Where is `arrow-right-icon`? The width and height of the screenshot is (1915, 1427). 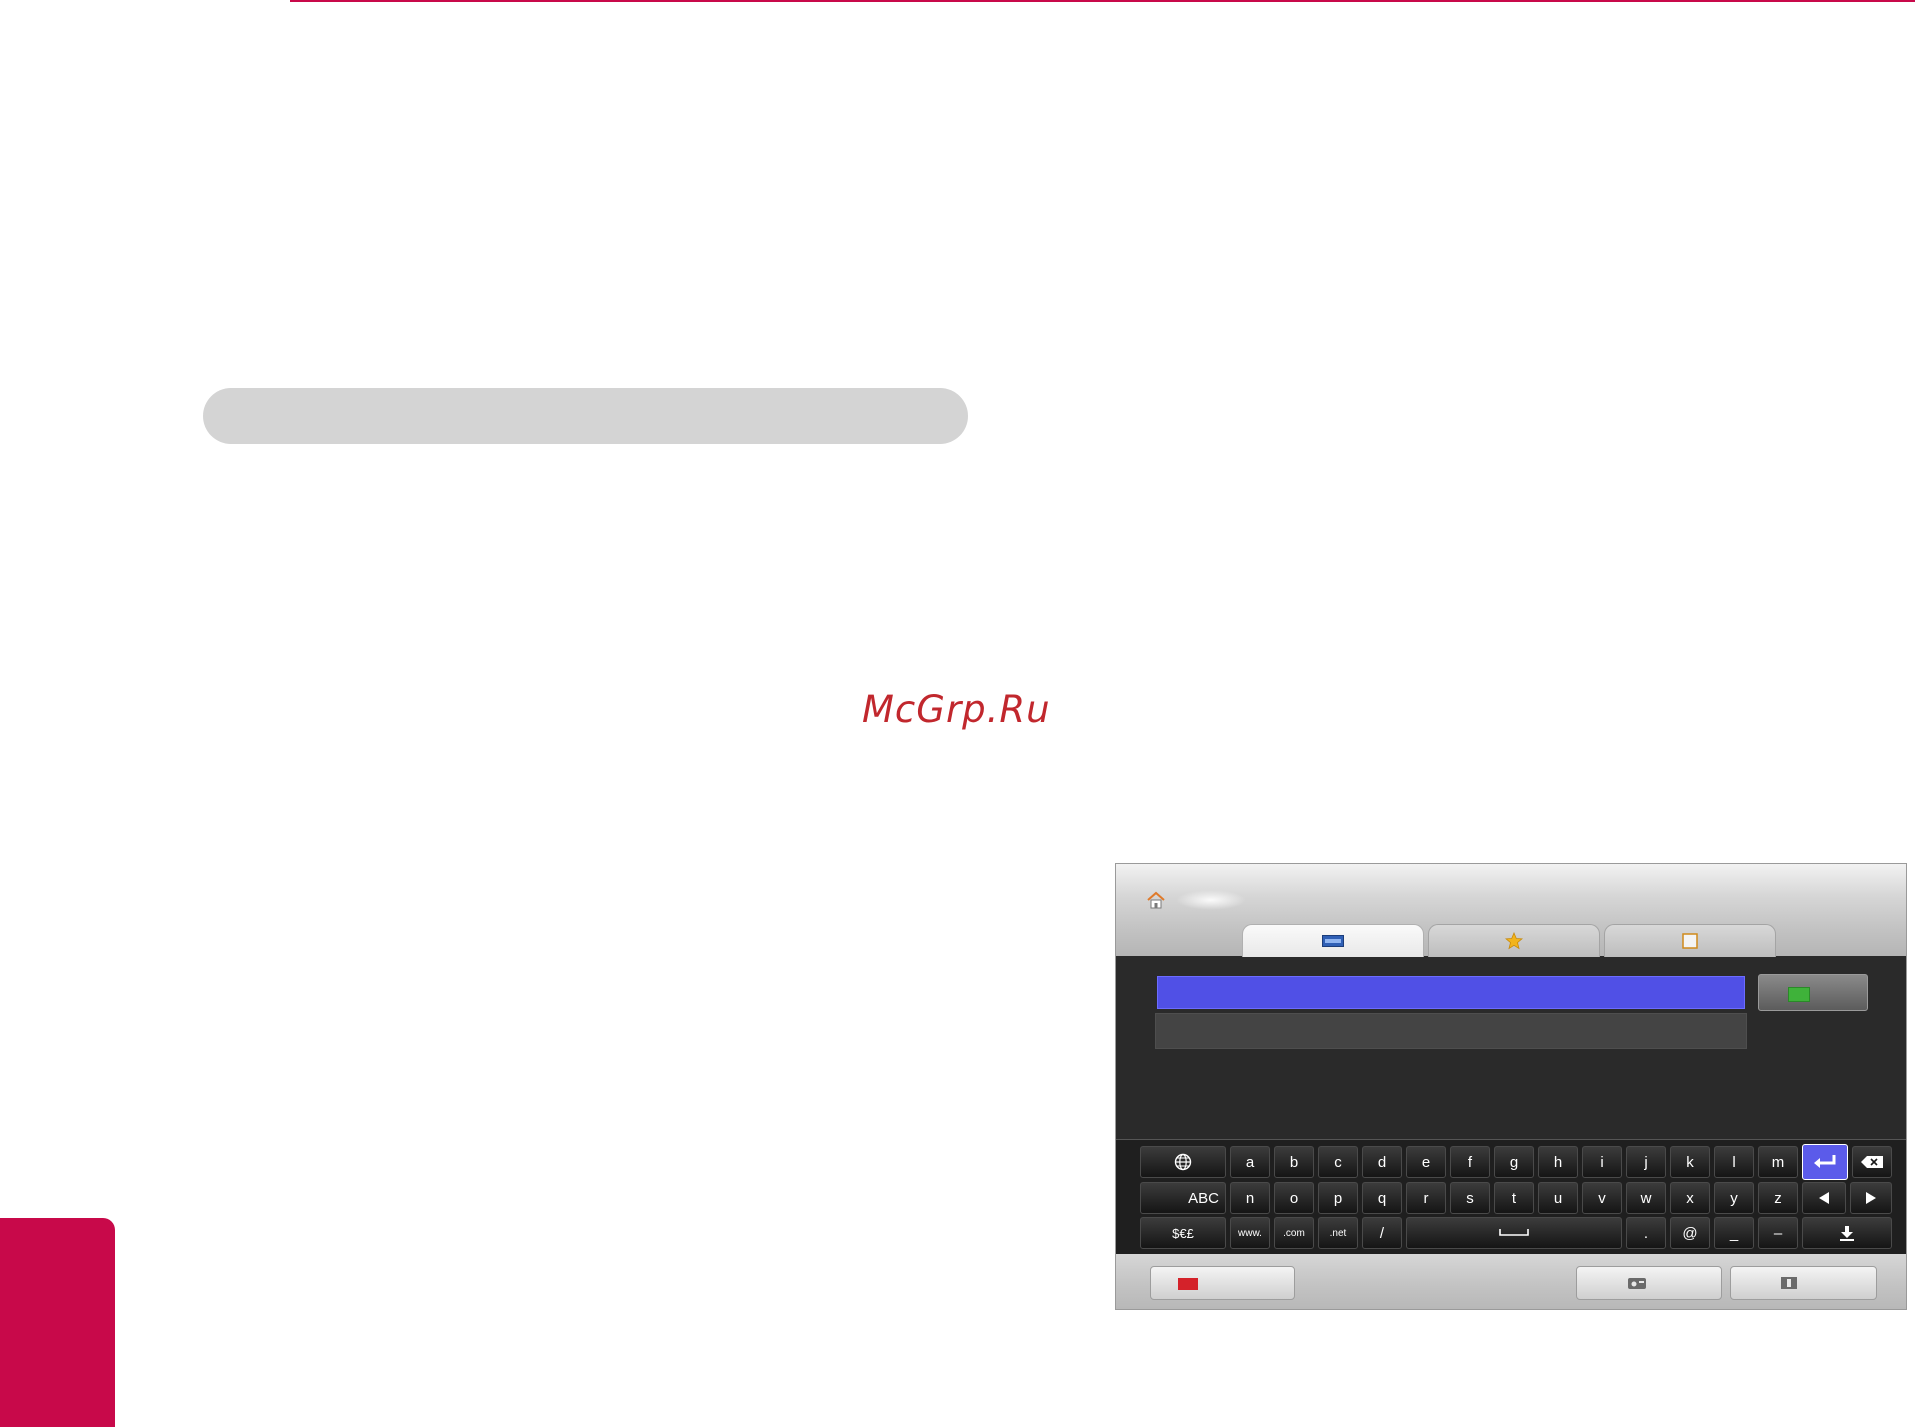
arrow-right-icon is located at coordinates (1871, 1198).